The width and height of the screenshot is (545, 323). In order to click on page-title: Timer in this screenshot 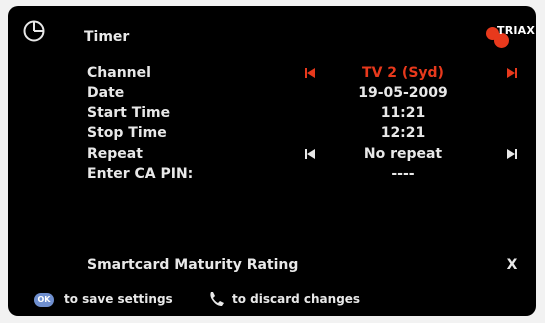, I will do `click(107, 37)`.